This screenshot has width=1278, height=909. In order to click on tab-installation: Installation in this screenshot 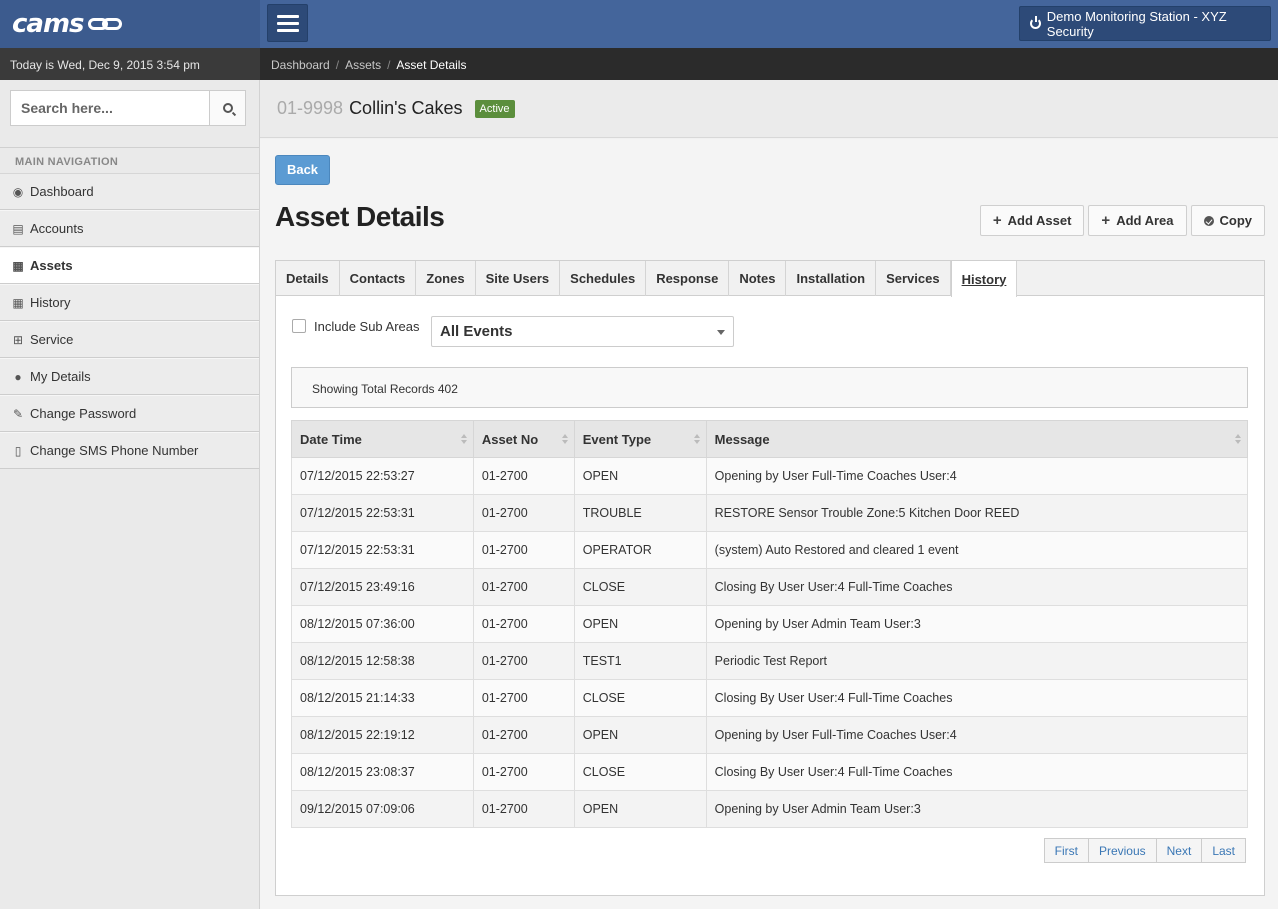, I will do `click(831, 278)`.